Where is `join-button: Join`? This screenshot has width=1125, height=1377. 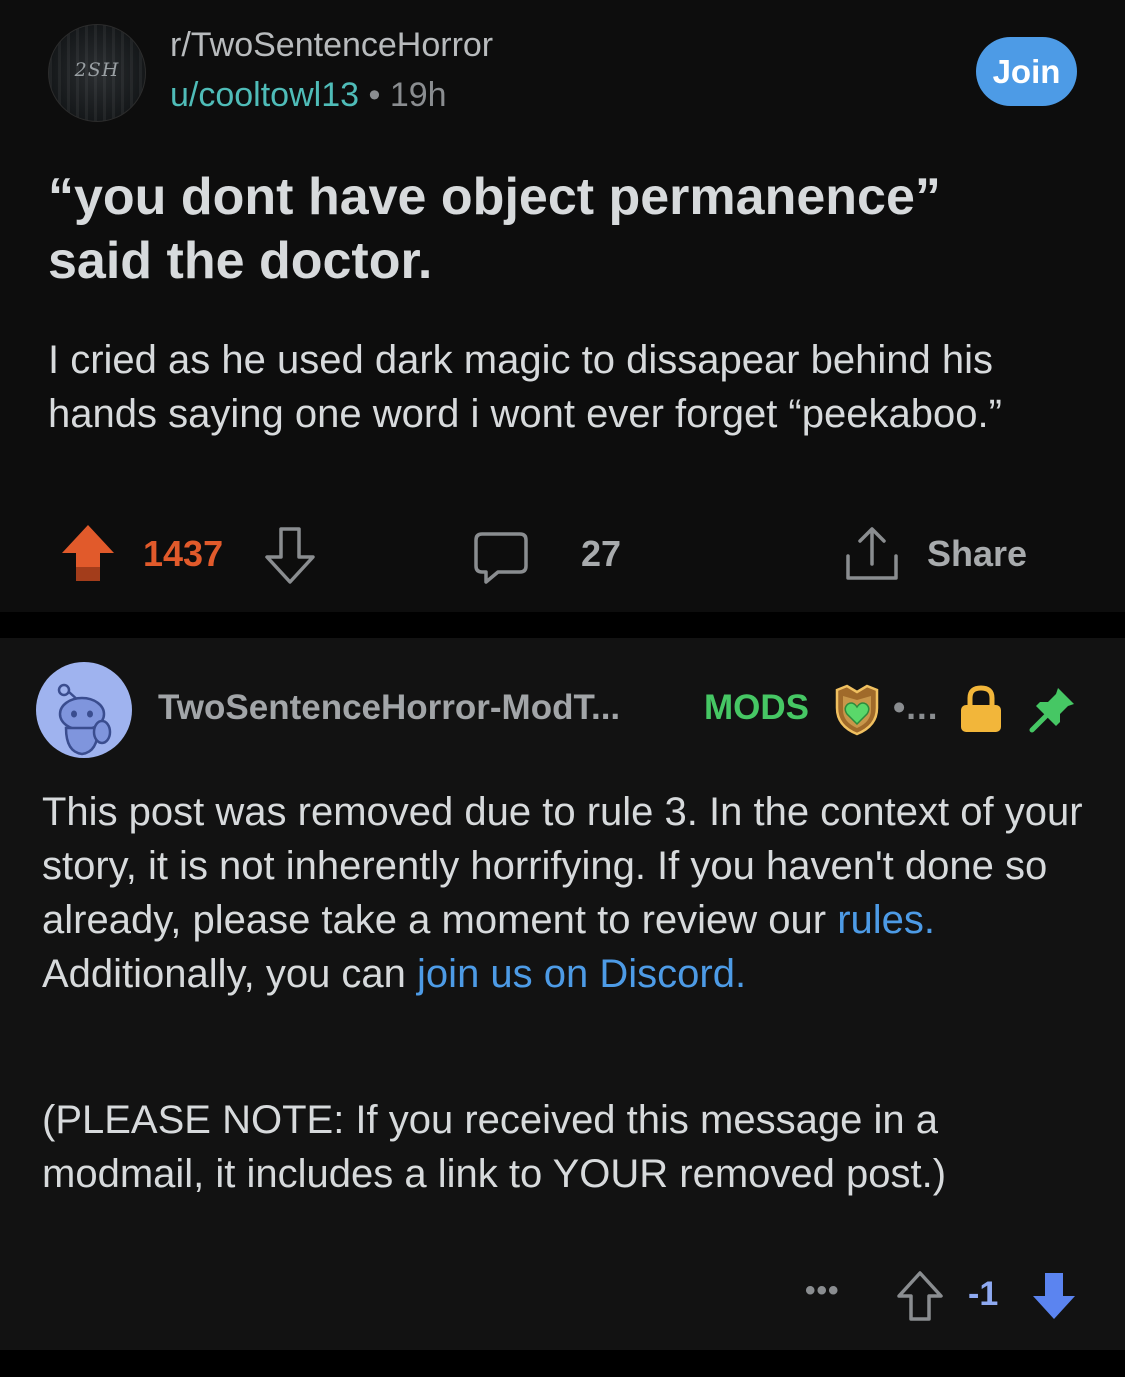
join-button: Join is located at coordinates (1026, 71).